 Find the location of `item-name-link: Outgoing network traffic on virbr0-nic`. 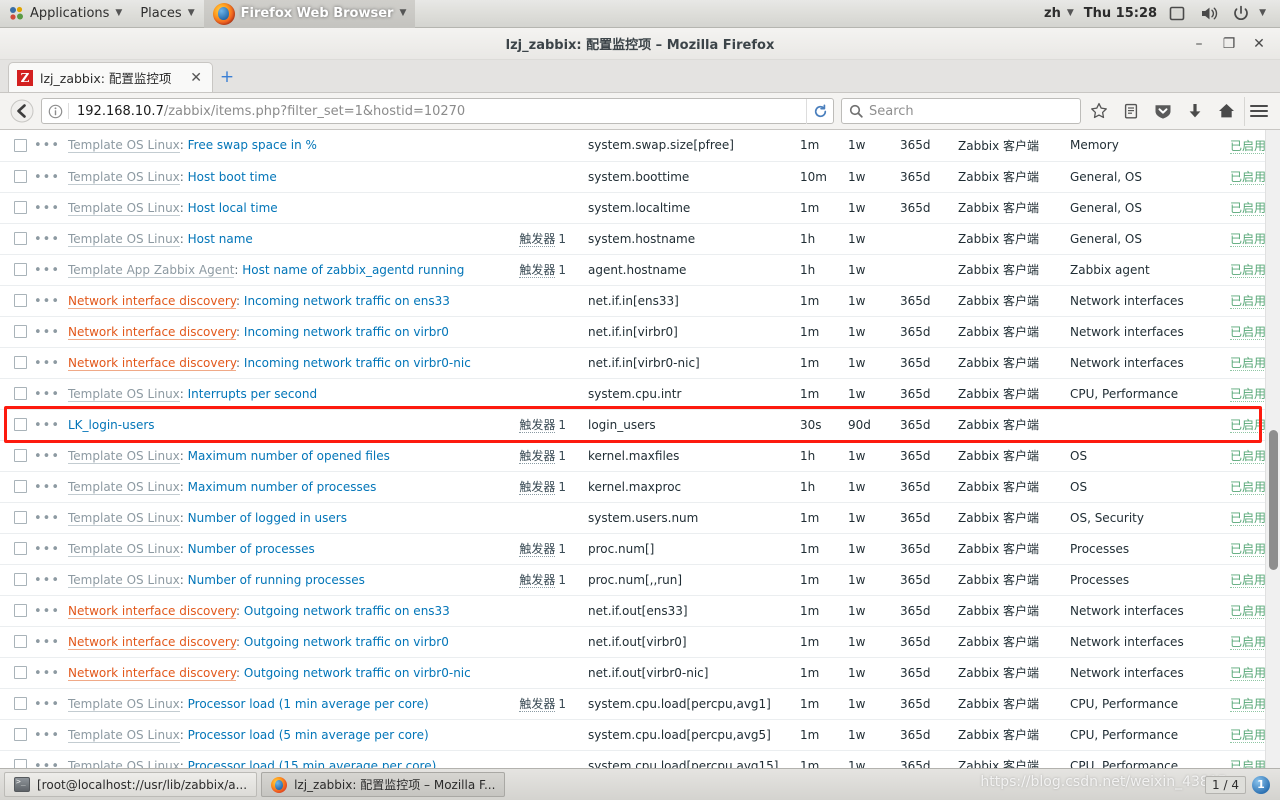

item-name-link: Outgoing network traffic on virbr0-nic is located at coordinates (357, 673).